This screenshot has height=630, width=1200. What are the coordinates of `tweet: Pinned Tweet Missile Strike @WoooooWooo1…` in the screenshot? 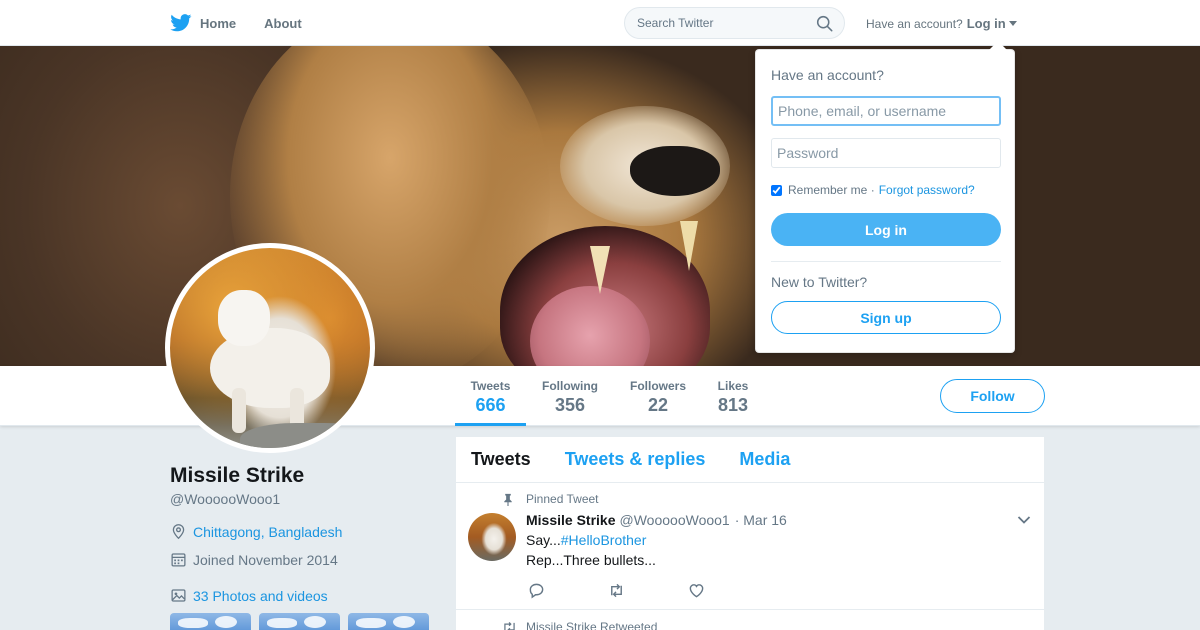 It's located at (750, 547).